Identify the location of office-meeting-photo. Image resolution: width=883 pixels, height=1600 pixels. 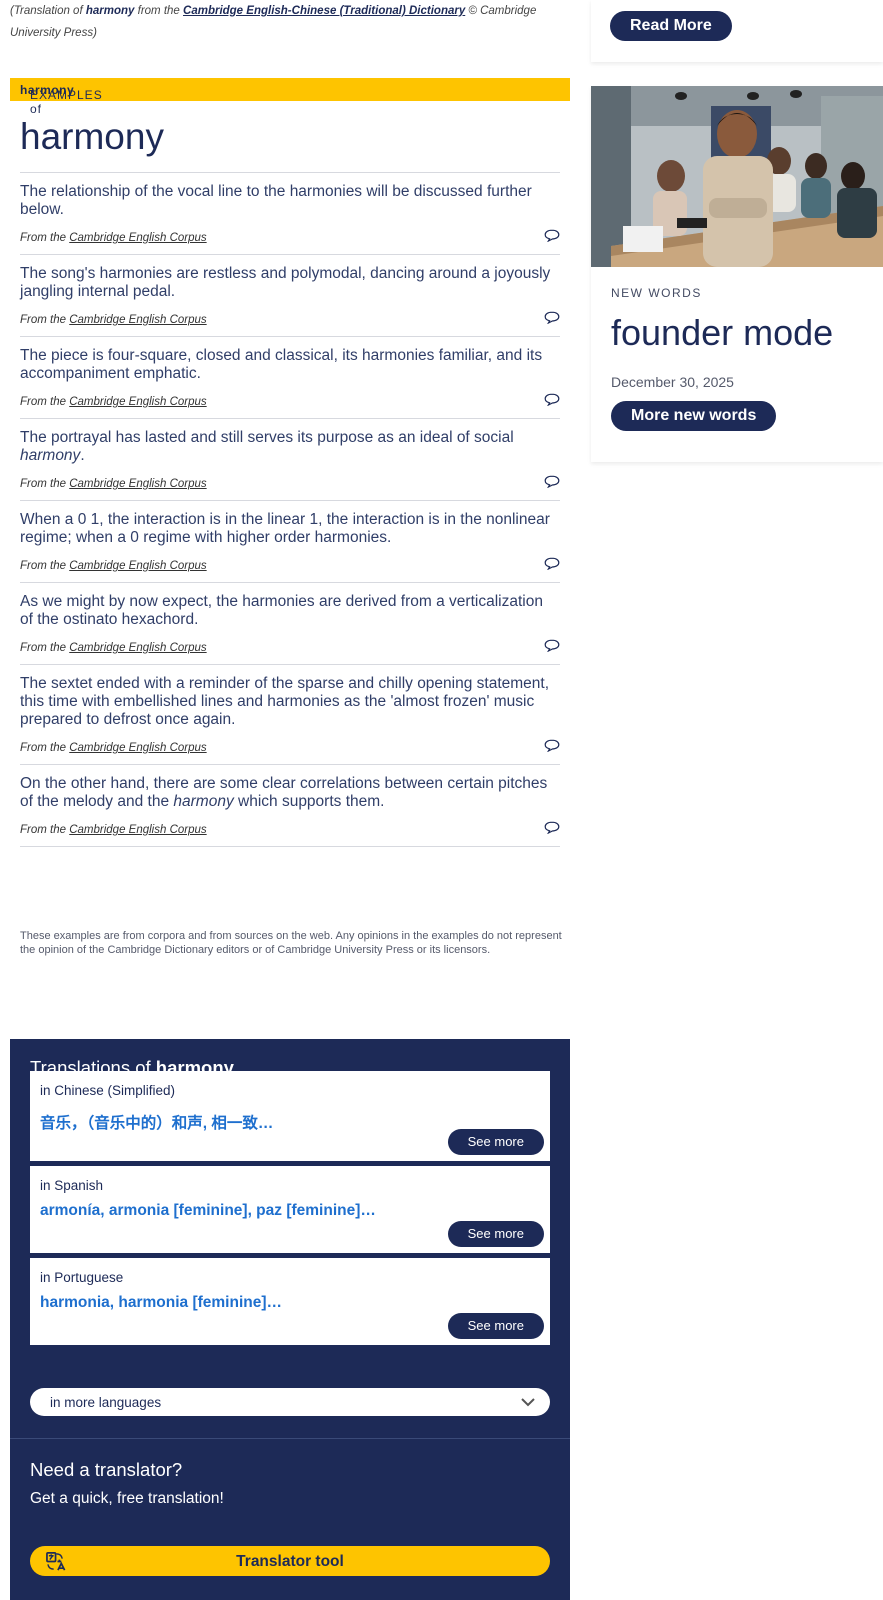
(737, 176).